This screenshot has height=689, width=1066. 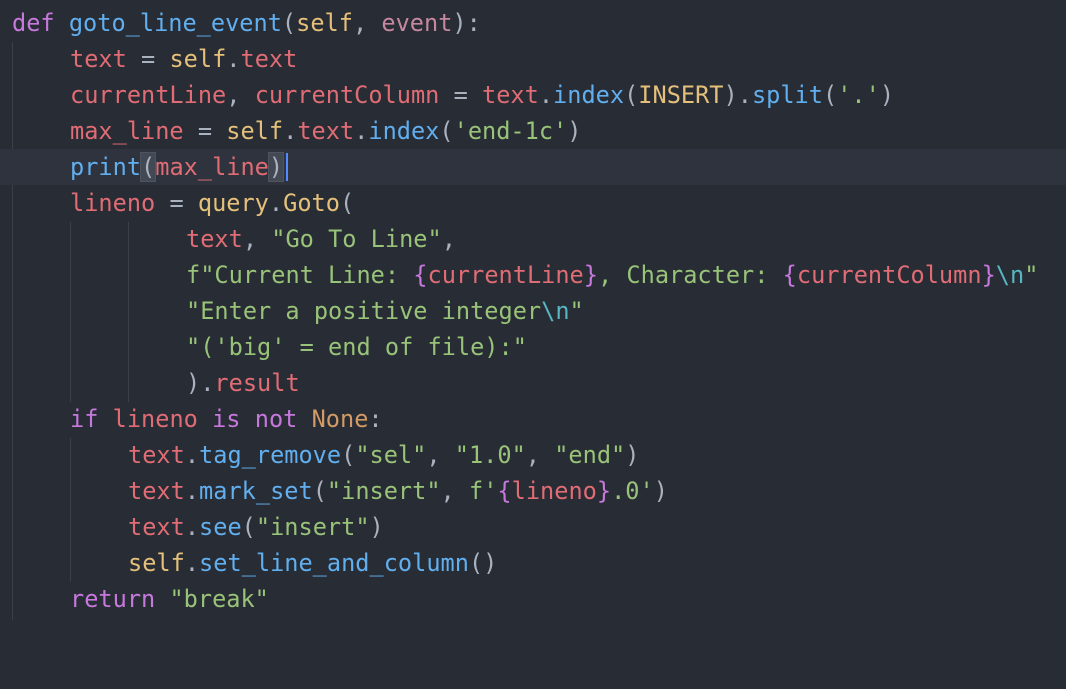 I want to click on string-token: .0', so click(x=632, y=491).